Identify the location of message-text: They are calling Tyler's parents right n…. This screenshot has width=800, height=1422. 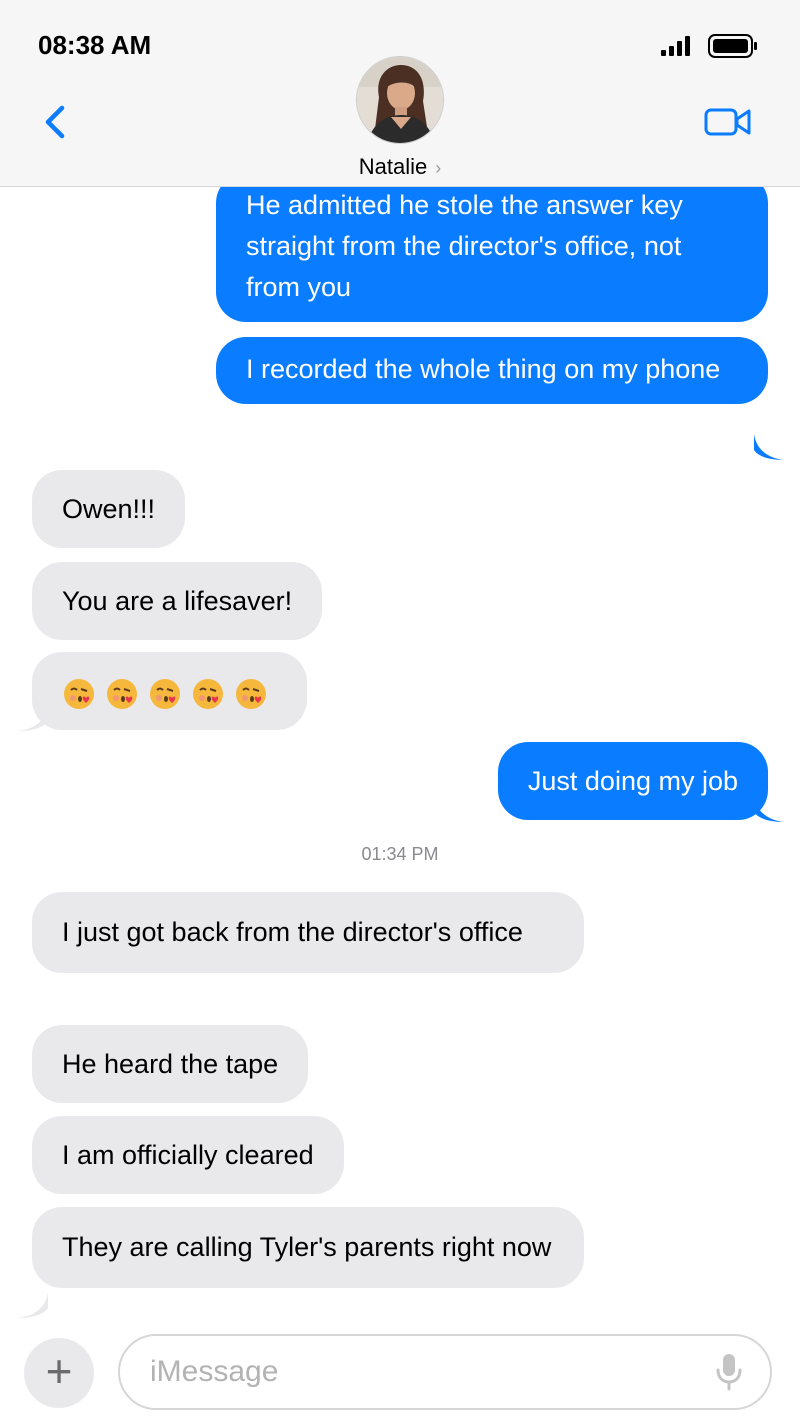
(307, 1247).